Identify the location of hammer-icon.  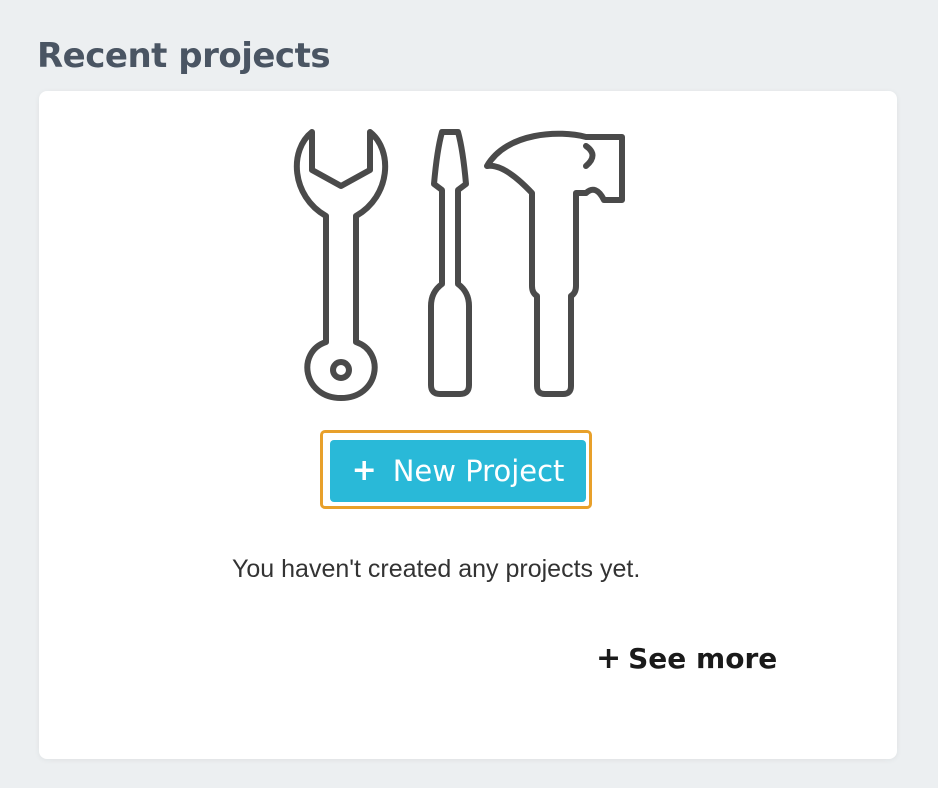
(554, 263).